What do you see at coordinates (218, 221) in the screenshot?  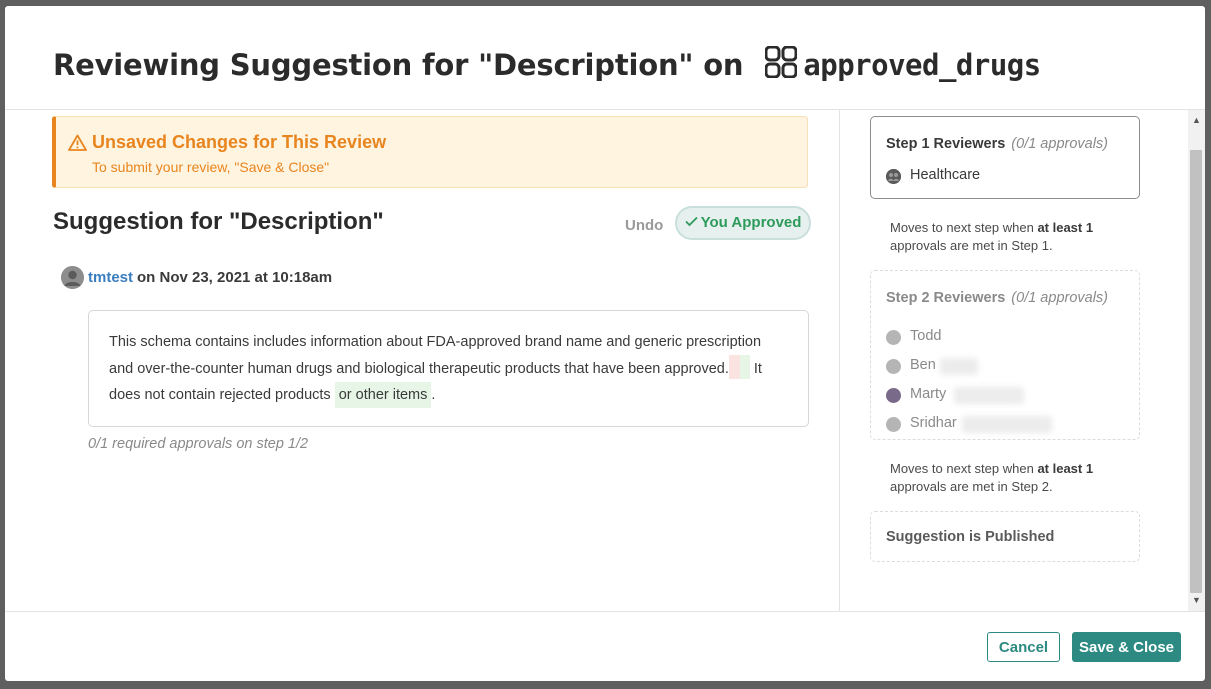 I see `suggestion-title: Suggestion for "Description"` at bounding box center [218, 221].